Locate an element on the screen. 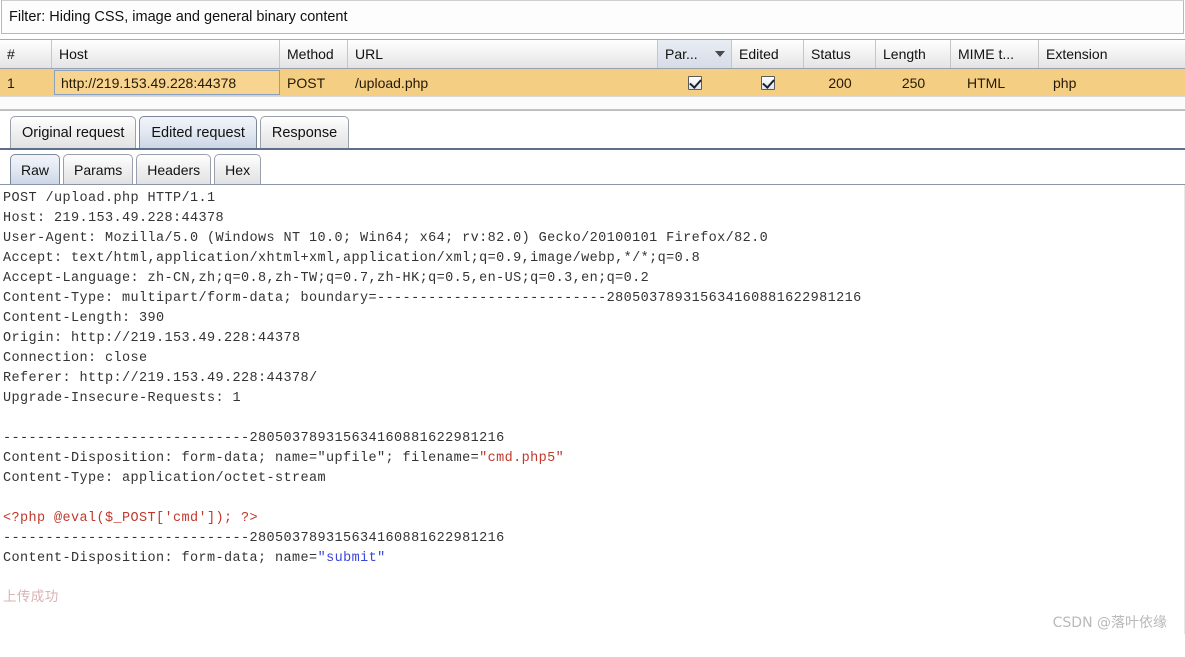 The height and width of the screenshot is (657, 1185). cell-status: 200 is located at coordinates (840, 82).